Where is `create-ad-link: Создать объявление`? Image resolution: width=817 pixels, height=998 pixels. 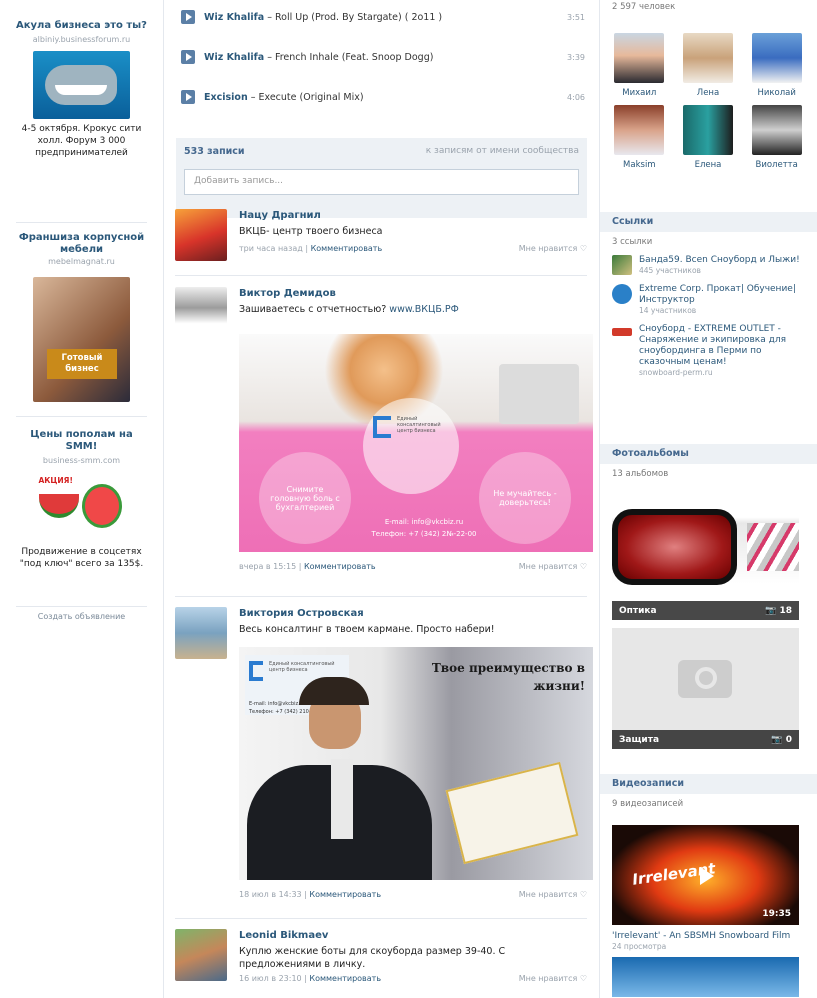 create-ad-link: Создать объявление is located at coordinates (81, 616).